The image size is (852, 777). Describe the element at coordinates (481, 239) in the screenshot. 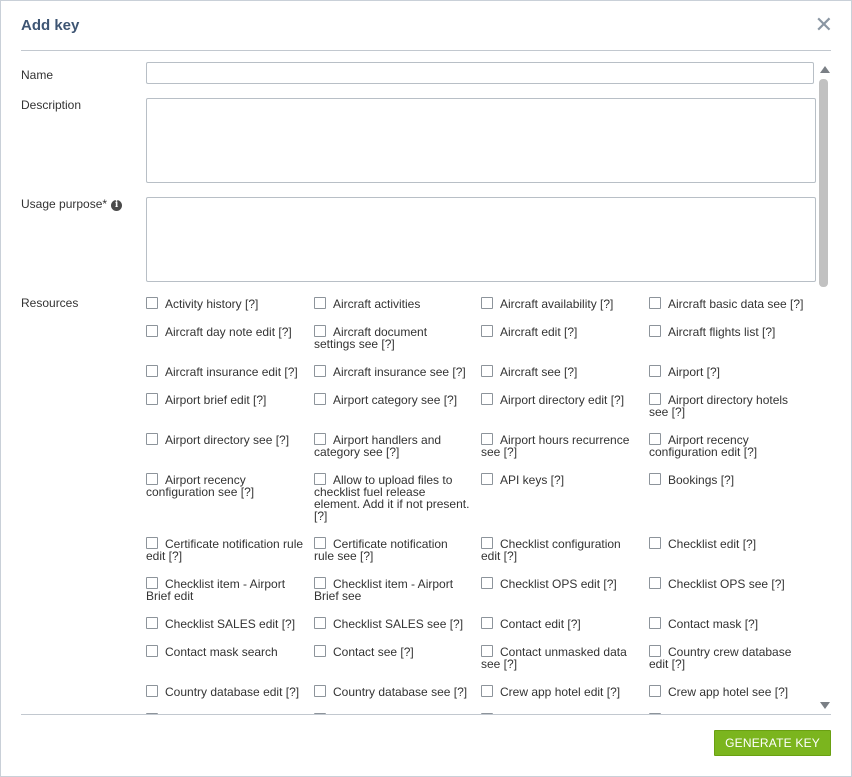

I see `usage-purpose-textarea` at that location.